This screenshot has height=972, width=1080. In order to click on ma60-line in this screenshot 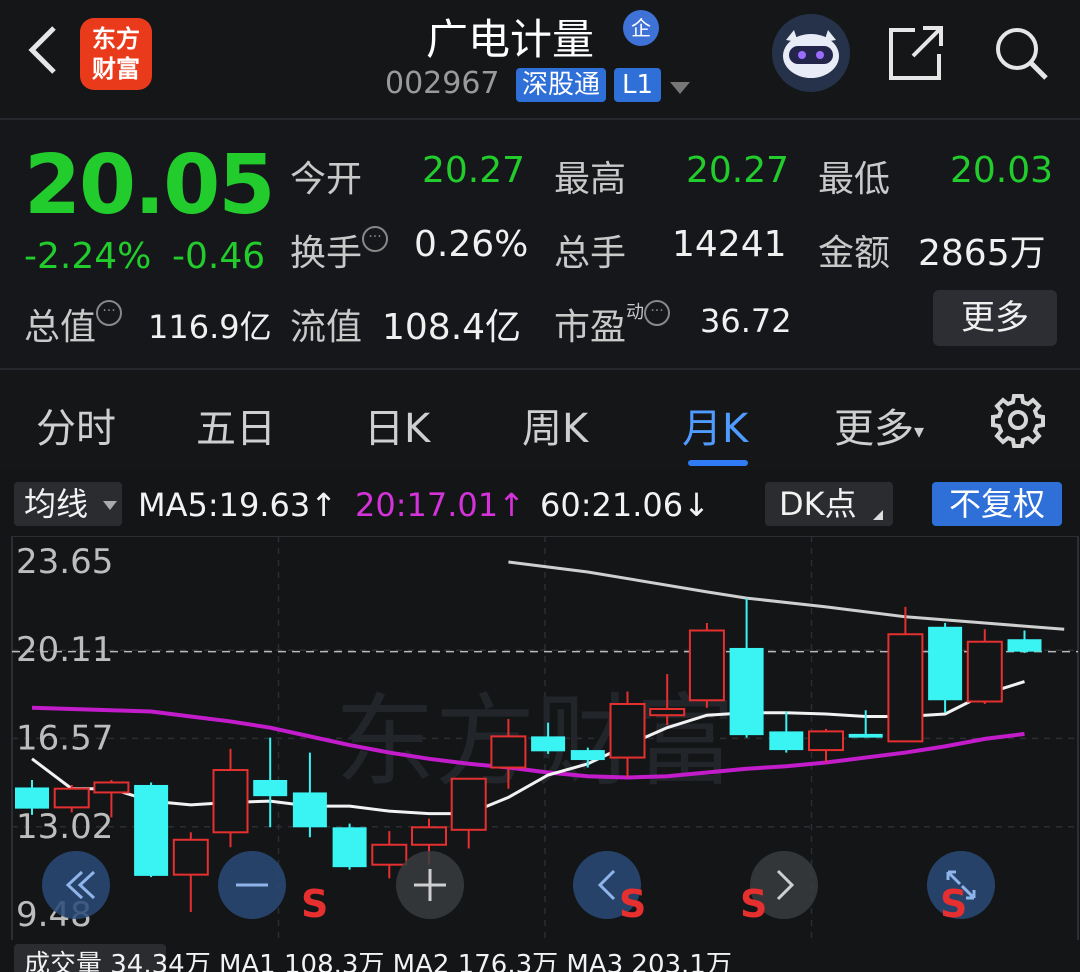, I will do `click(786, 595)`.